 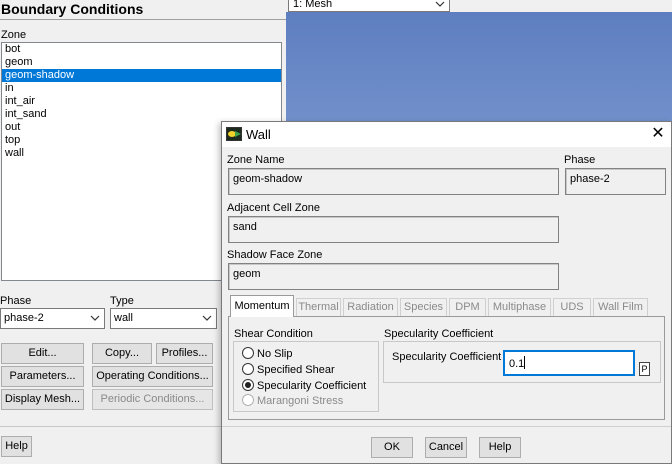 What do you see at coordinates (446, 426) in the screenshot?
I see `dialog-bottom-divider` at bounding box center [446, 426].